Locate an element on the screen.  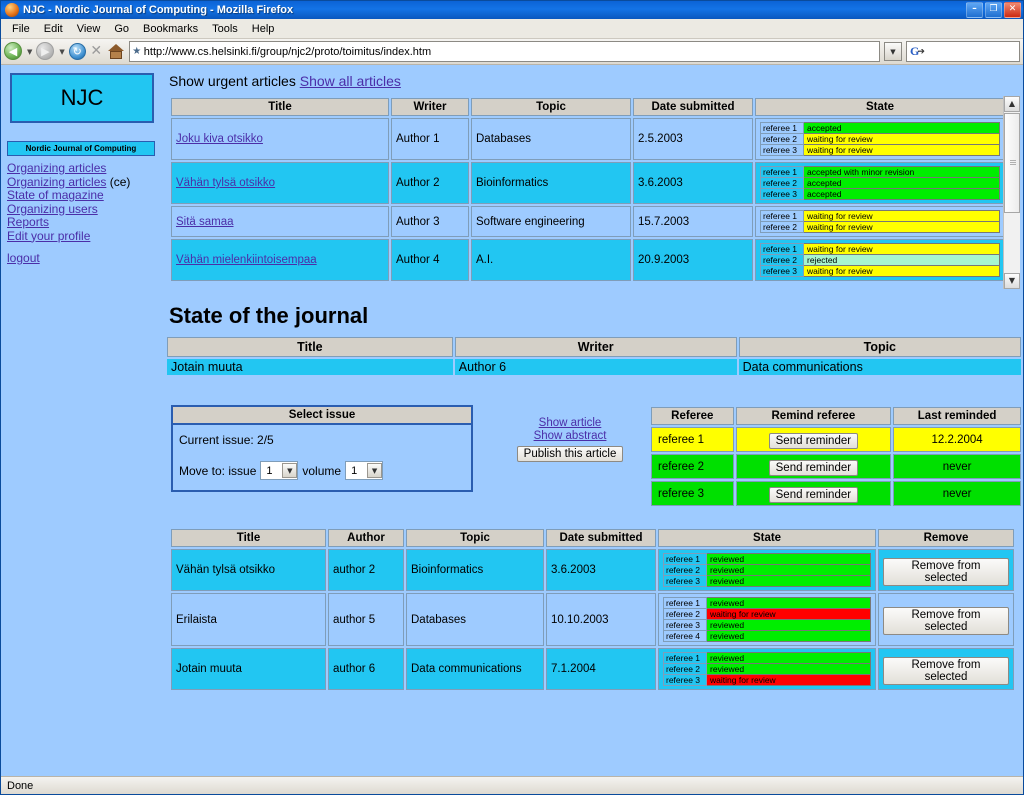
col-last-reminded: Last reminded is located at coordinates (957, 416).